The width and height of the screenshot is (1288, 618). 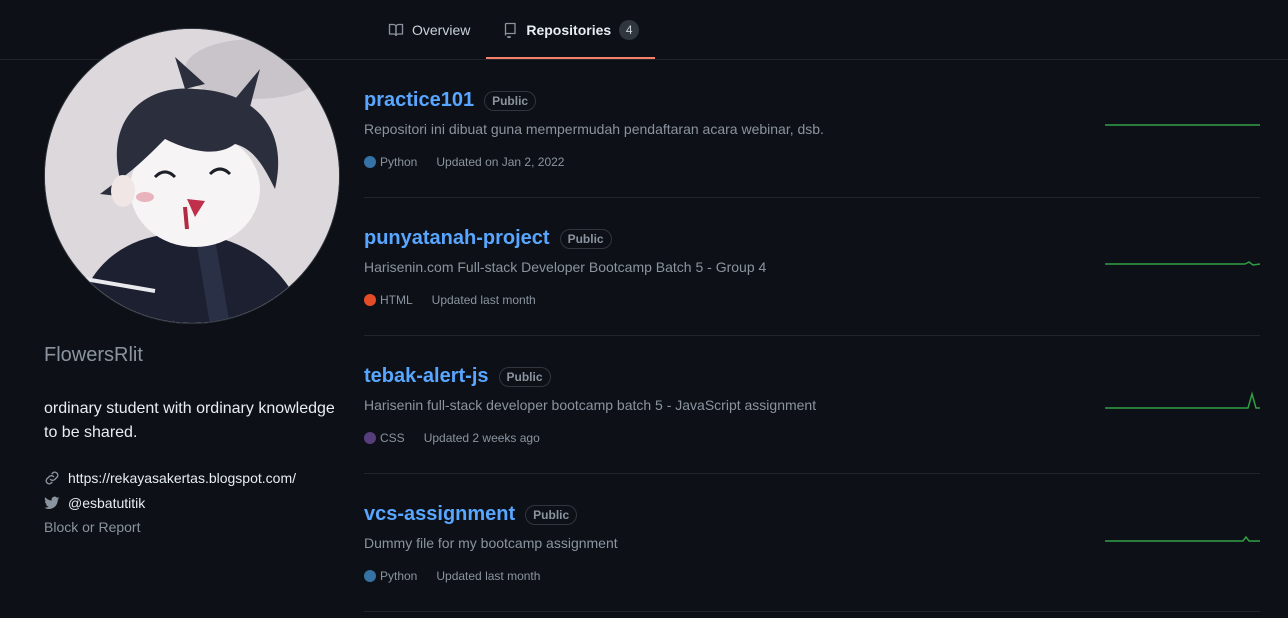 I want to click on language-name: HTML, so click(x=396, y=300).